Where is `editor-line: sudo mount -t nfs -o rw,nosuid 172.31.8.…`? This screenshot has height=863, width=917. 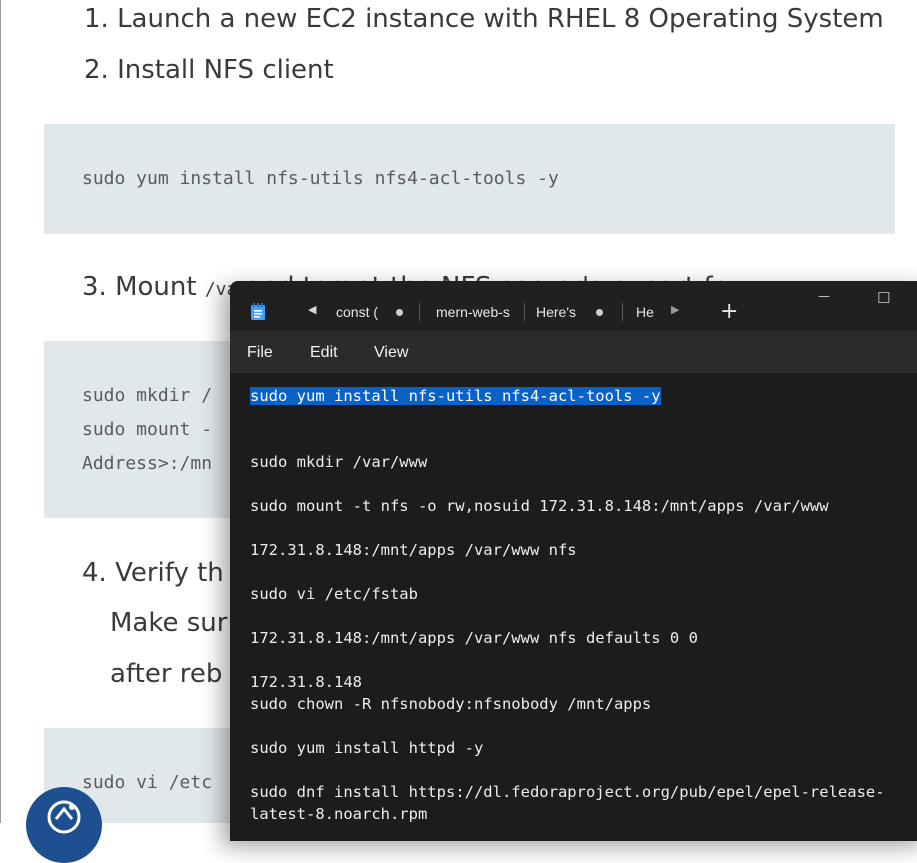
editor-line: sudo mount -t nfs -o rw,nosuid 172.31.8.… is located at coordinates (539, 506).